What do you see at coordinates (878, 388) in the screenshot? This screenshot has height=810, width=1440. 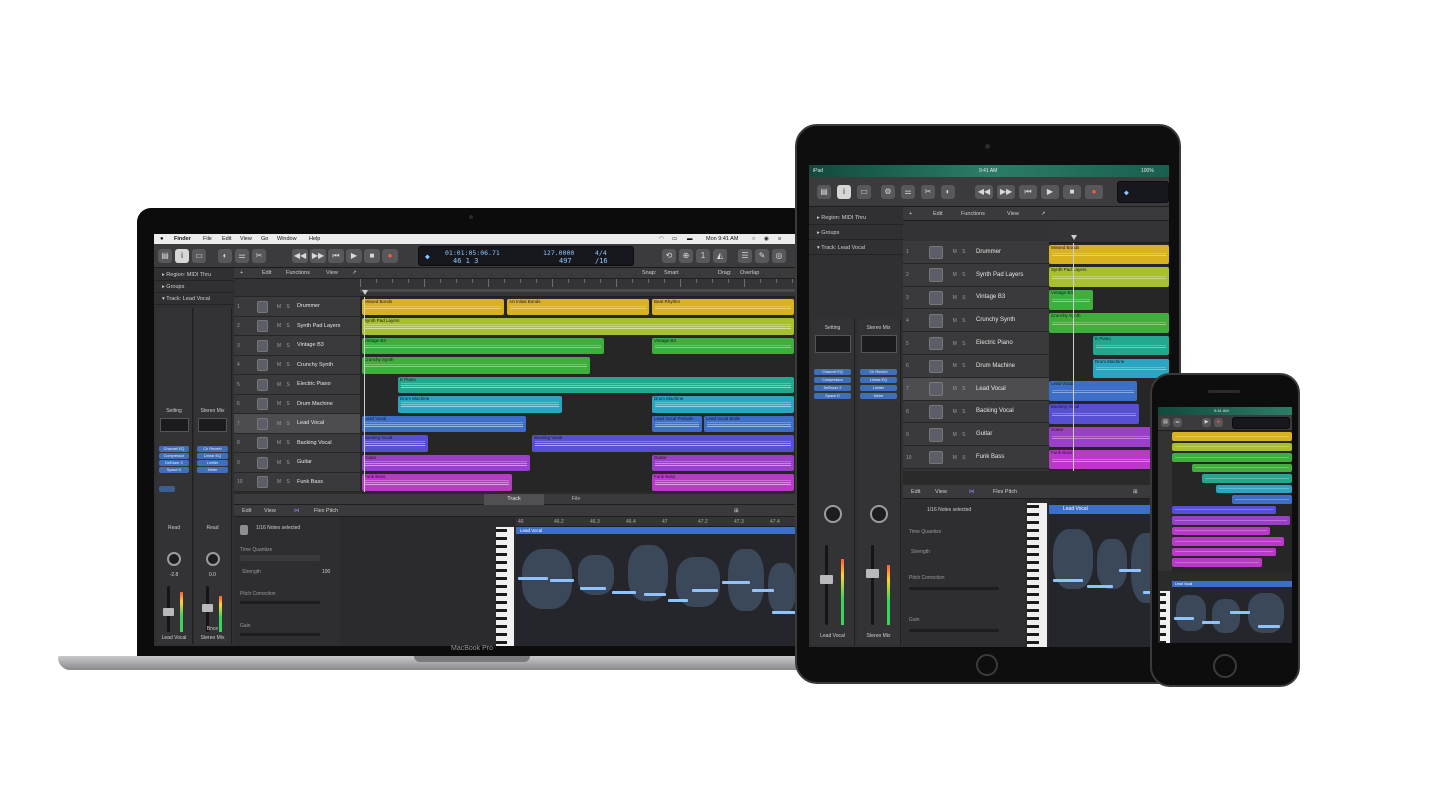 I see `ipad-plugin-slot: Limiter` at bounding box center [878, 388].